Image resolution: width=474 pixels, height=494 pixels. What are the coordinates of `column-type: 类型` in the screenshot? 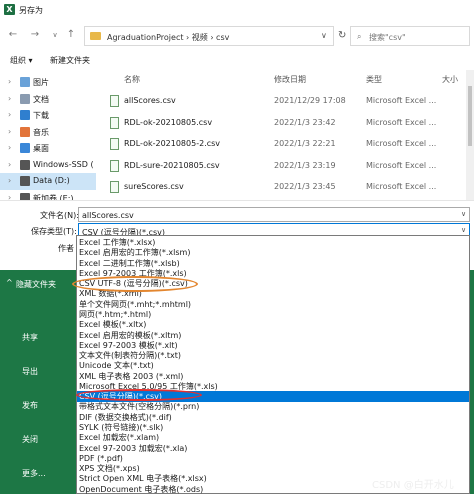 It's located at (374, 79).